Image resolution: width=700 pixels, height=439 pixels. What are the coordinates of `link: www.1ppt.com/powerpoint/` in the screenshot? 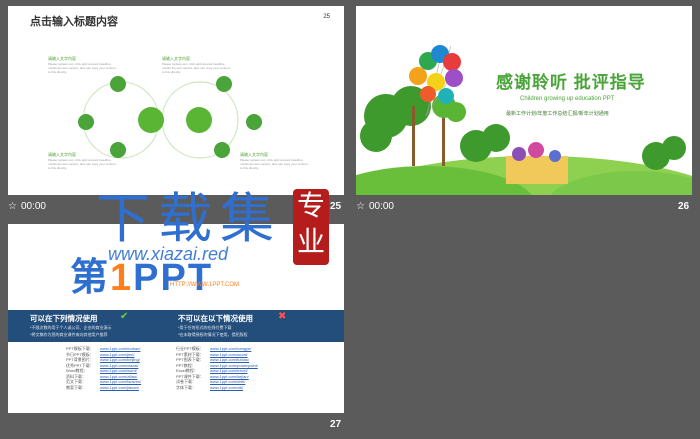 It's located at (234, 365).